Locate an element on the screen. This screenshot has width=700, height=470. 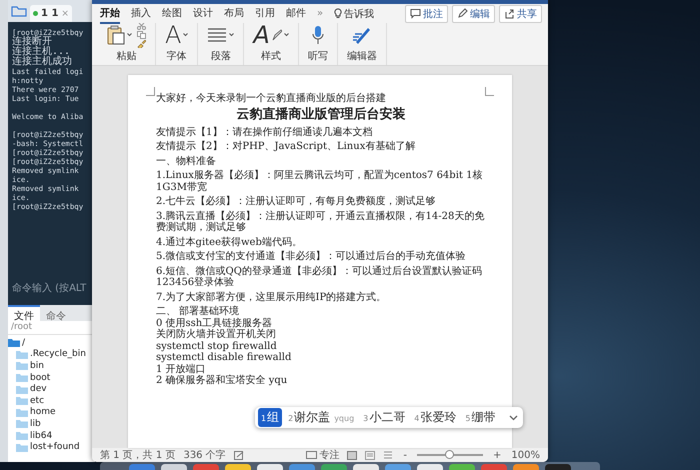
status-dot-icon is located at coordinates (35, 13).